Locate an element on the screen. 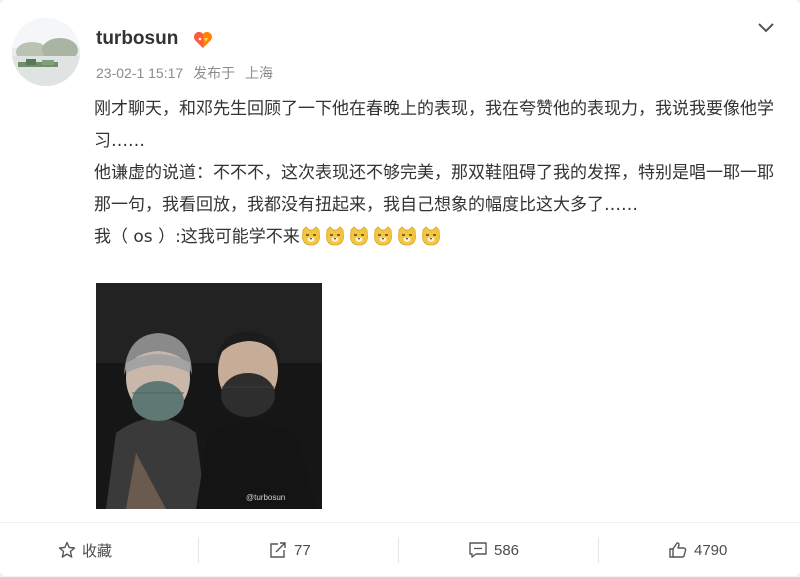  emoji-row is located at coordinates (372, 241).